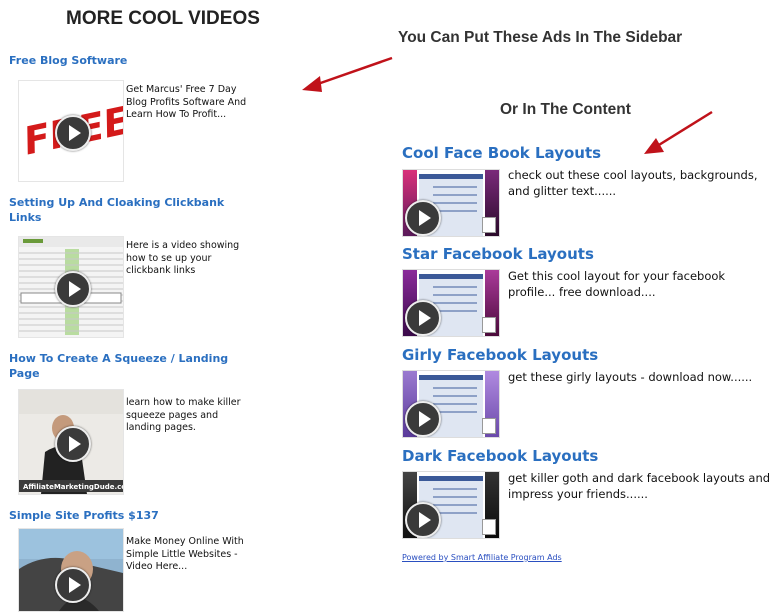  I want to click on cool-layouts-thumbnail, so click(451, 203).